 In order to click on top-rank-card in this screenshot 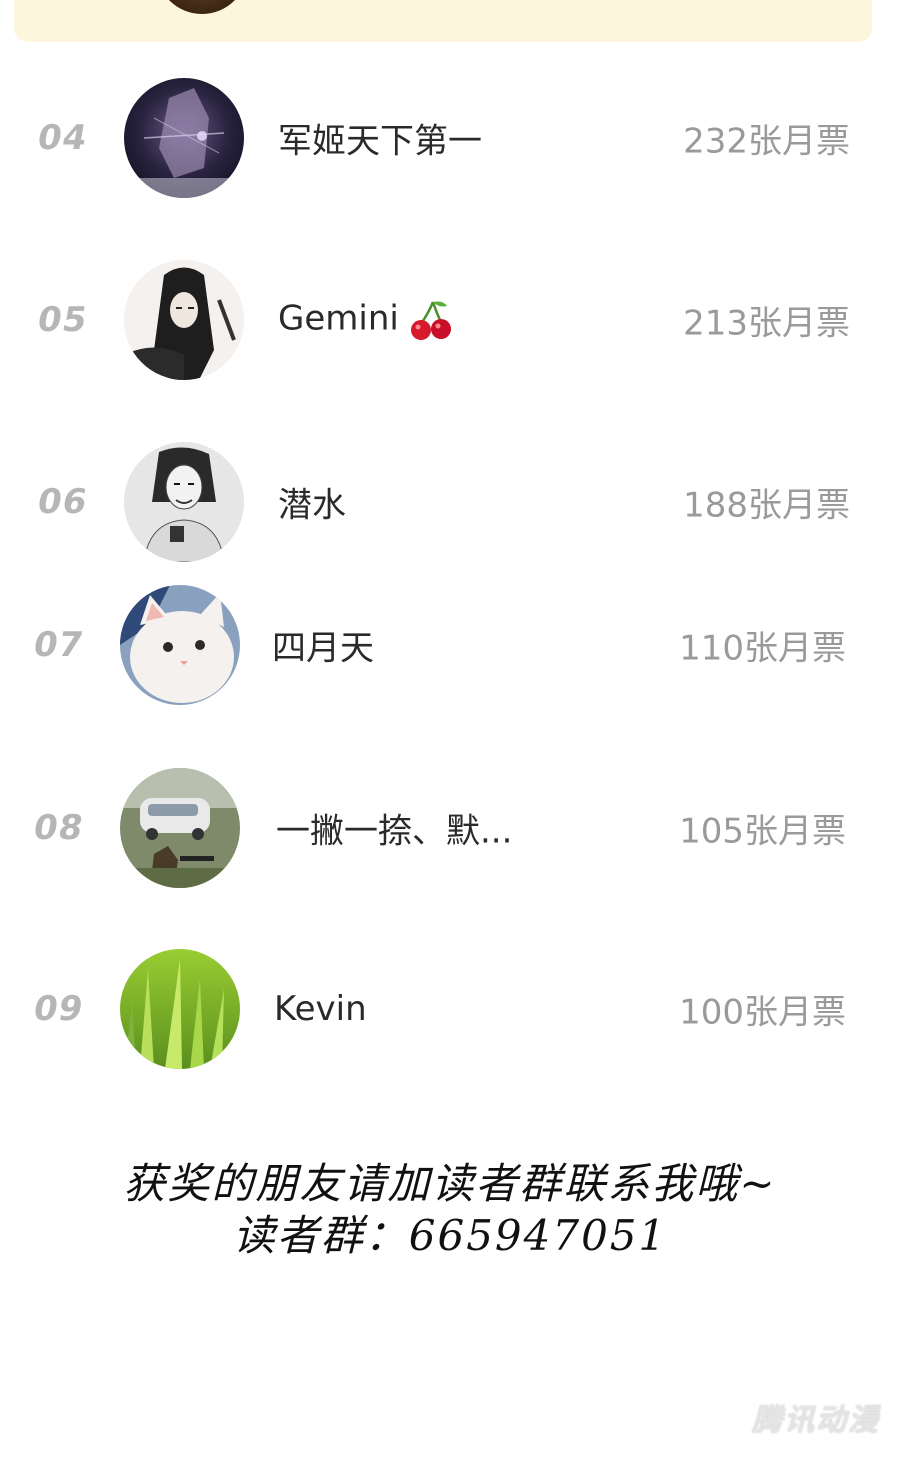, I will do `click(443, 21)`.